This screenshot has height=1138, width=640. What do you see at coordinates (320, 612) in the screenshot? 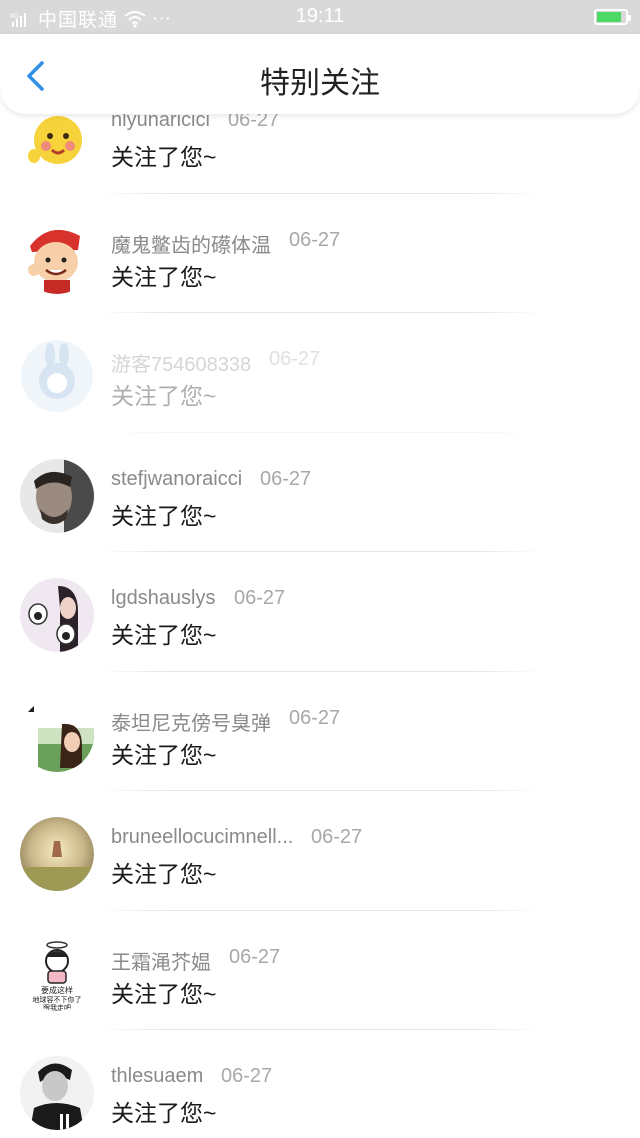
I see `list-item: lgdshauslys 06-27 关注了您~` at bounding box center [320, 612].